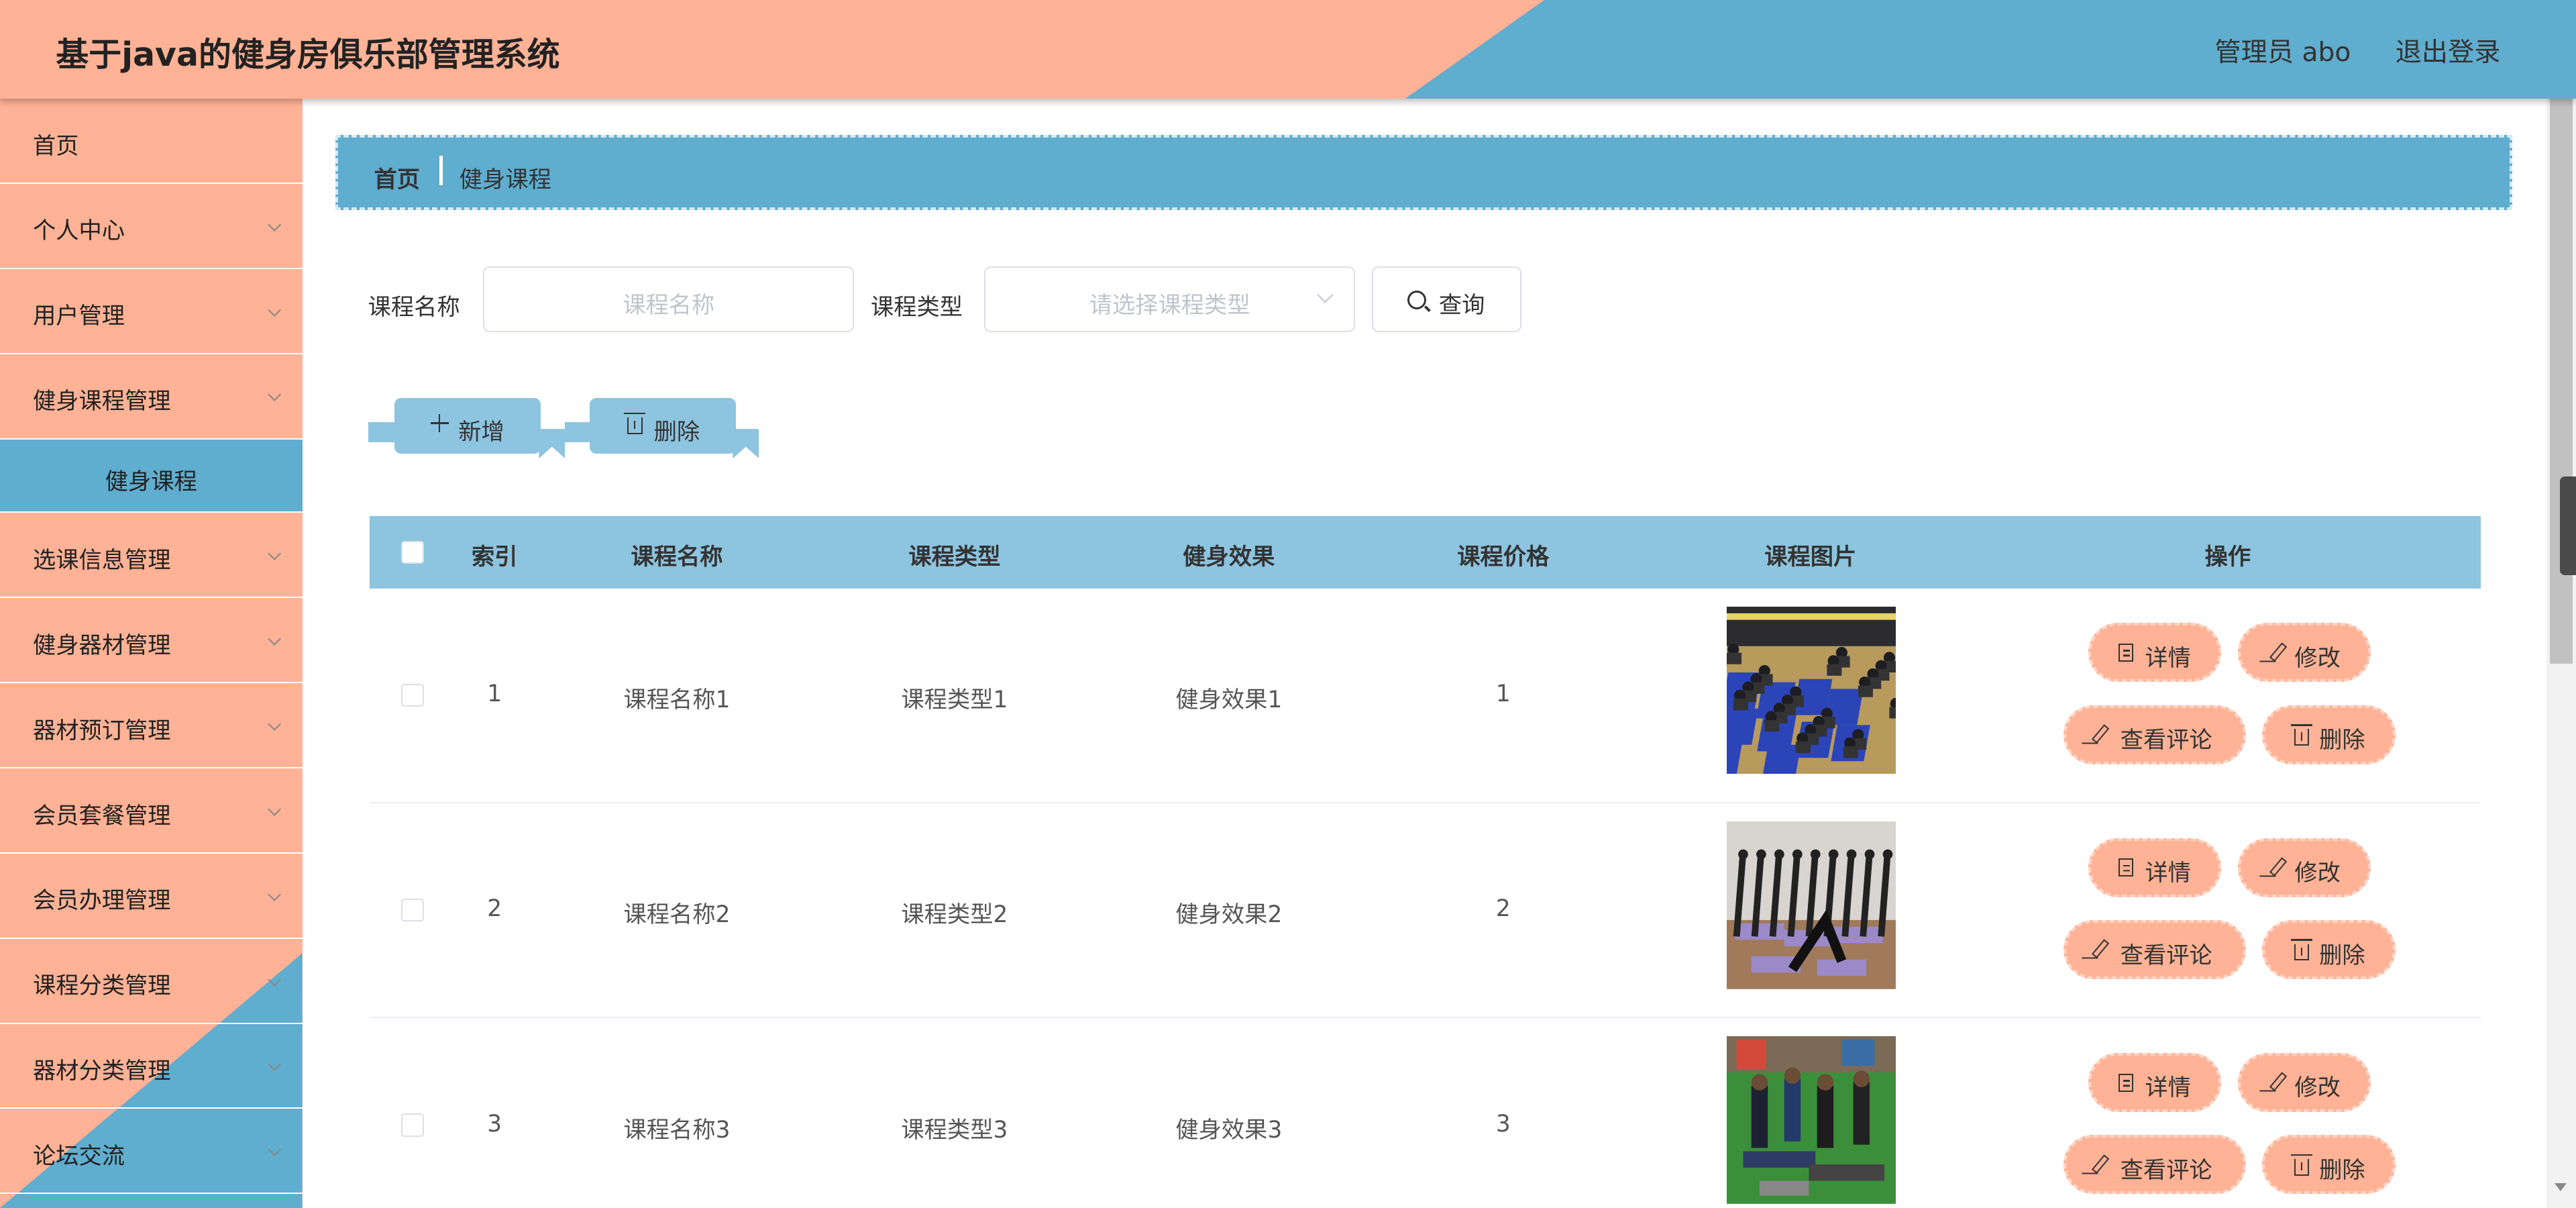 Image resolution: width=2576 pixels, height=1208 pixels. What do you see at coordinates (151, 226) in the screenshot?
I see `sidebar-item-1: 个人中心` at bounding box center [151, 226].